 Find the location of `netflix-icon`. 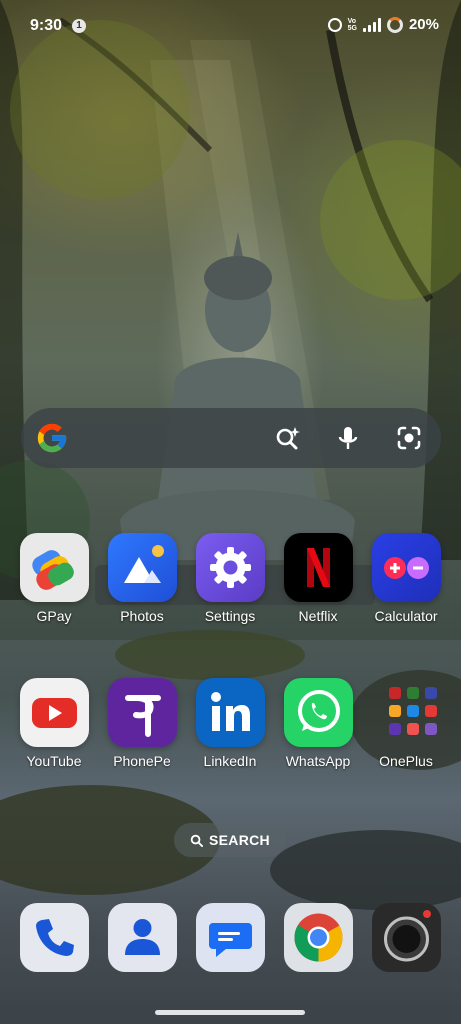

netflix-icon is located at coordinates (318, 567).